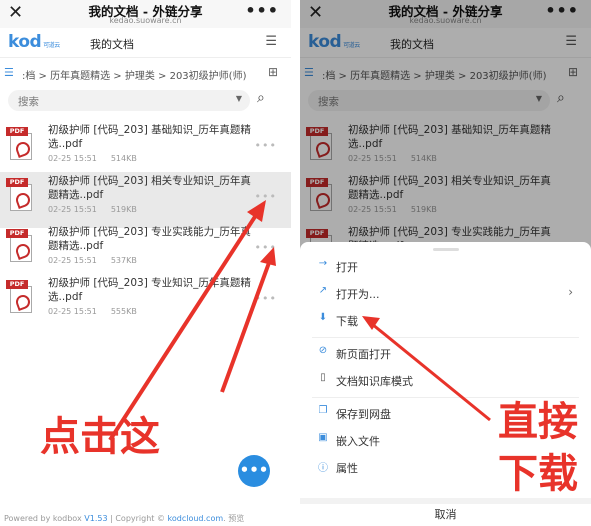 The image size is (591, 526). I want to click on annotation-text: 直接 下载, so click(538, 448).